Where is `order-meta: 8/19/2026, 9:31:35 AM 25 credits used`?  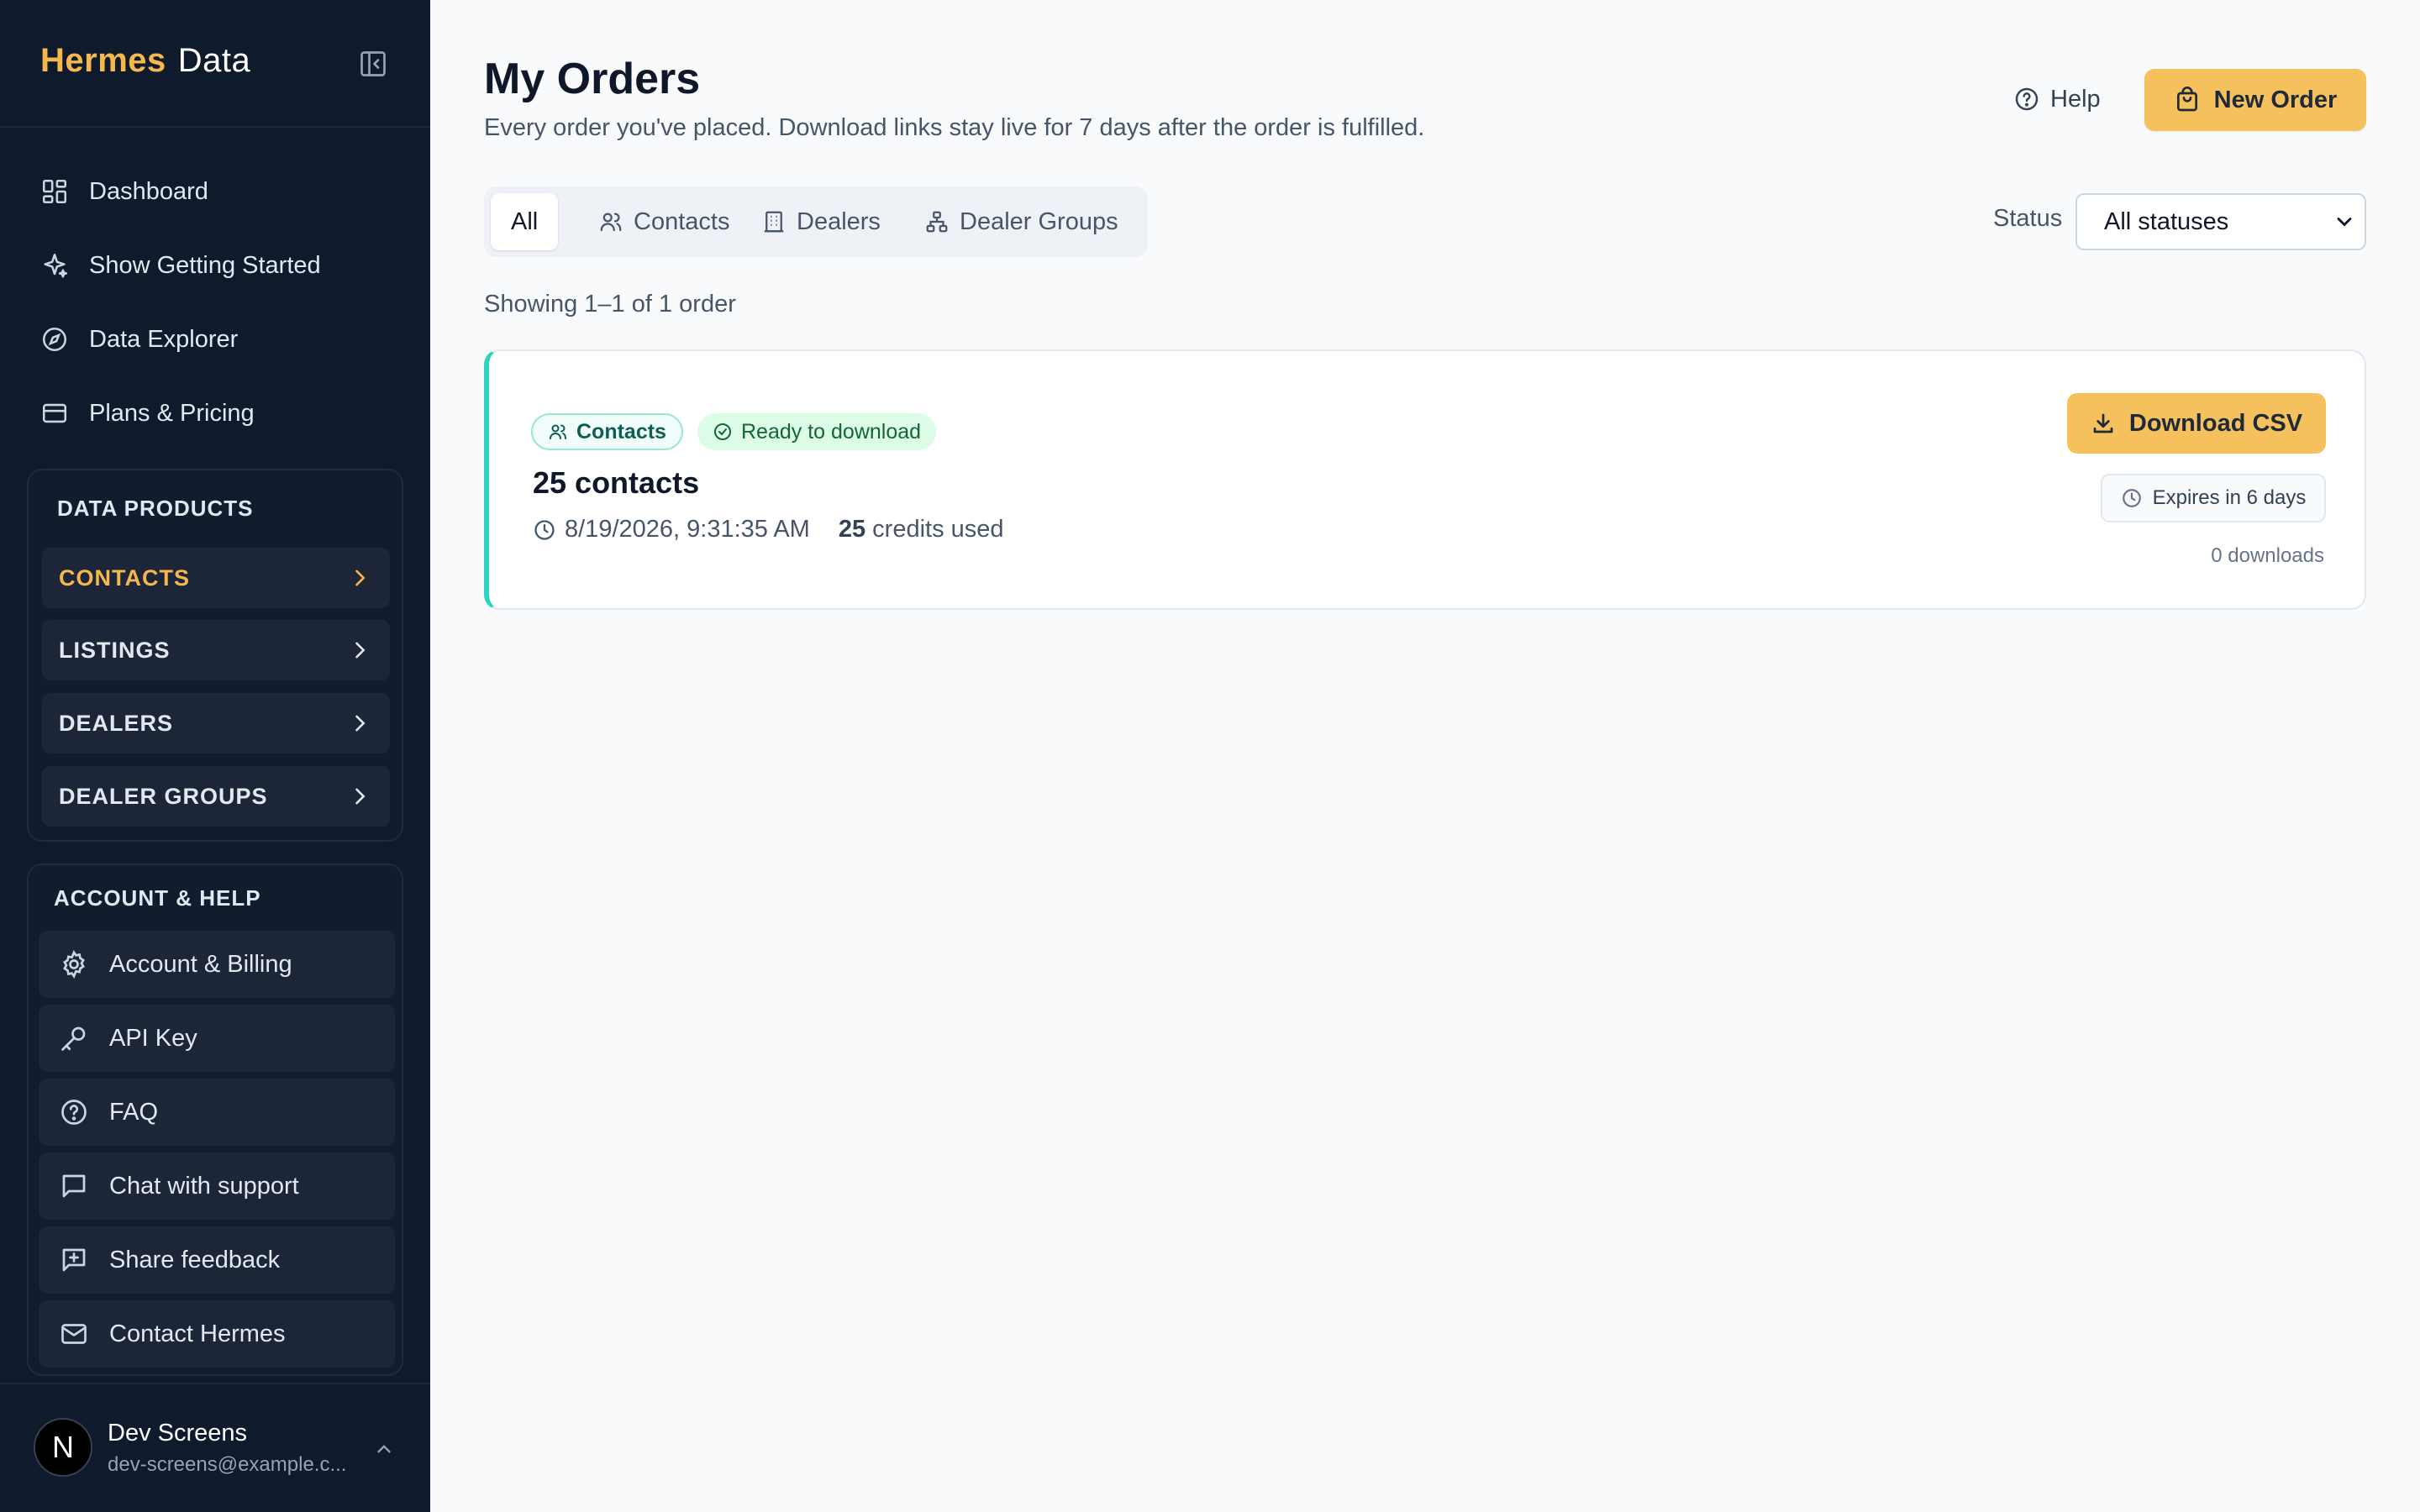
order-meta: 8/19/2026, 9:31:35 AM 25 credits used is located at coordinates (768, 529).